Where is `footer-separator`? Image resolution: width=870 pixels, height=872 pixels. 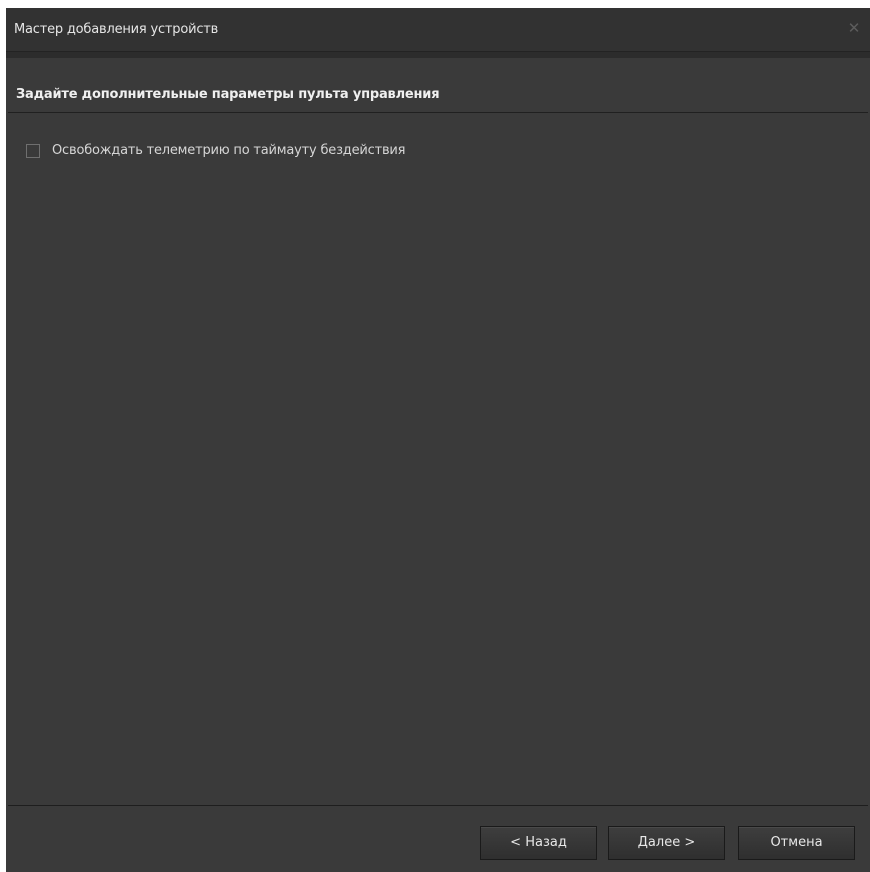 footer-separator is located at coordinates (438, 805).